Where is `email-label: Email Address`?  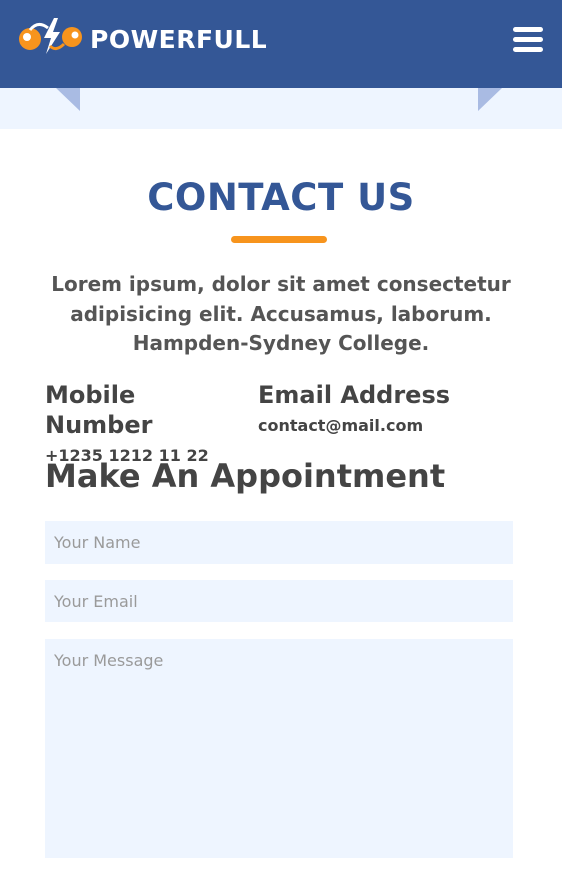 email-label: Email Address is located at coordinates (354, 395).